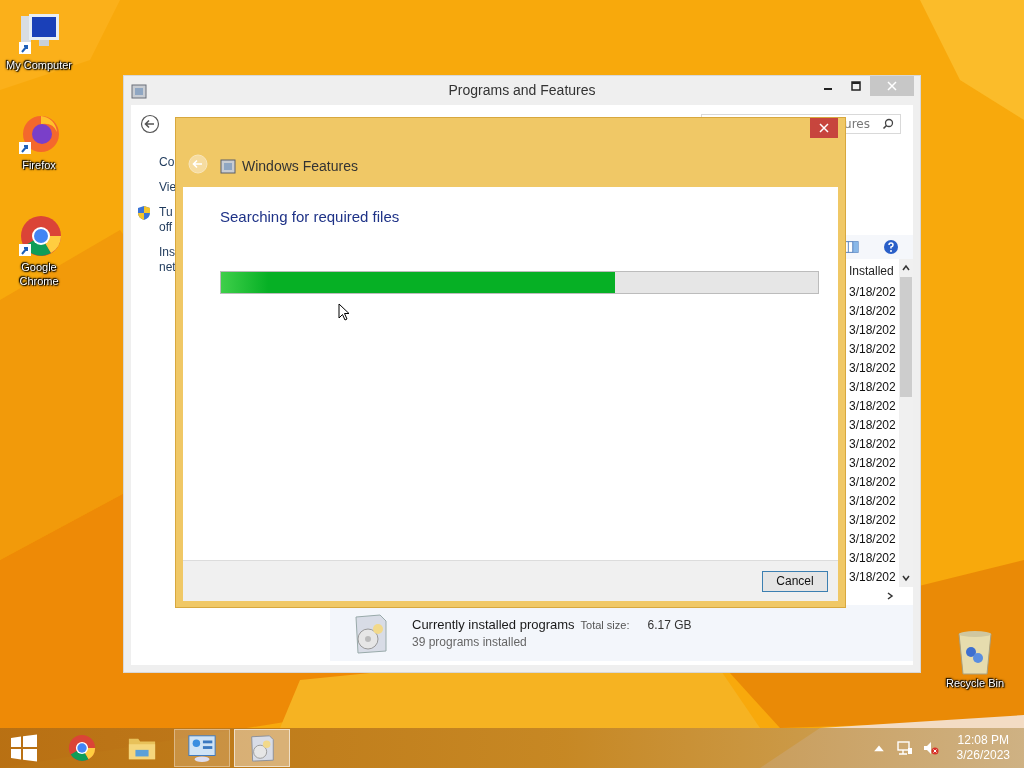  I want to click on minimize-icon, so click(828, 89).